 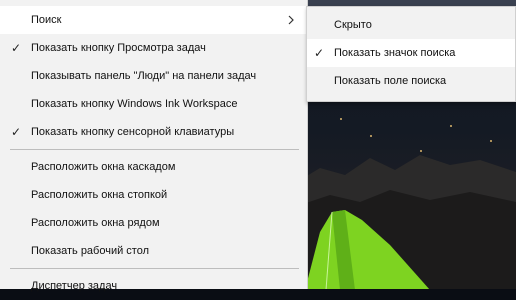 What do you see at coordinates (133, 132) in the screenshot?
I see `menu-item-label: Показать кнопку сенсорной клавиатуры` at bounding box center [133, 132].